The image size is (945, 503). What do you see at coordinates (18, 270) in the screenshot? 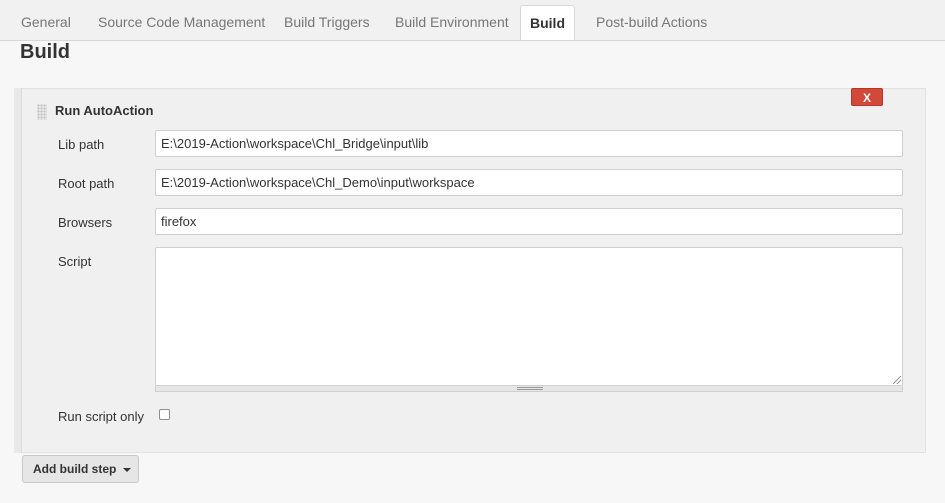
I see `build-step-panel-edge` at bounding box center [18, 270].